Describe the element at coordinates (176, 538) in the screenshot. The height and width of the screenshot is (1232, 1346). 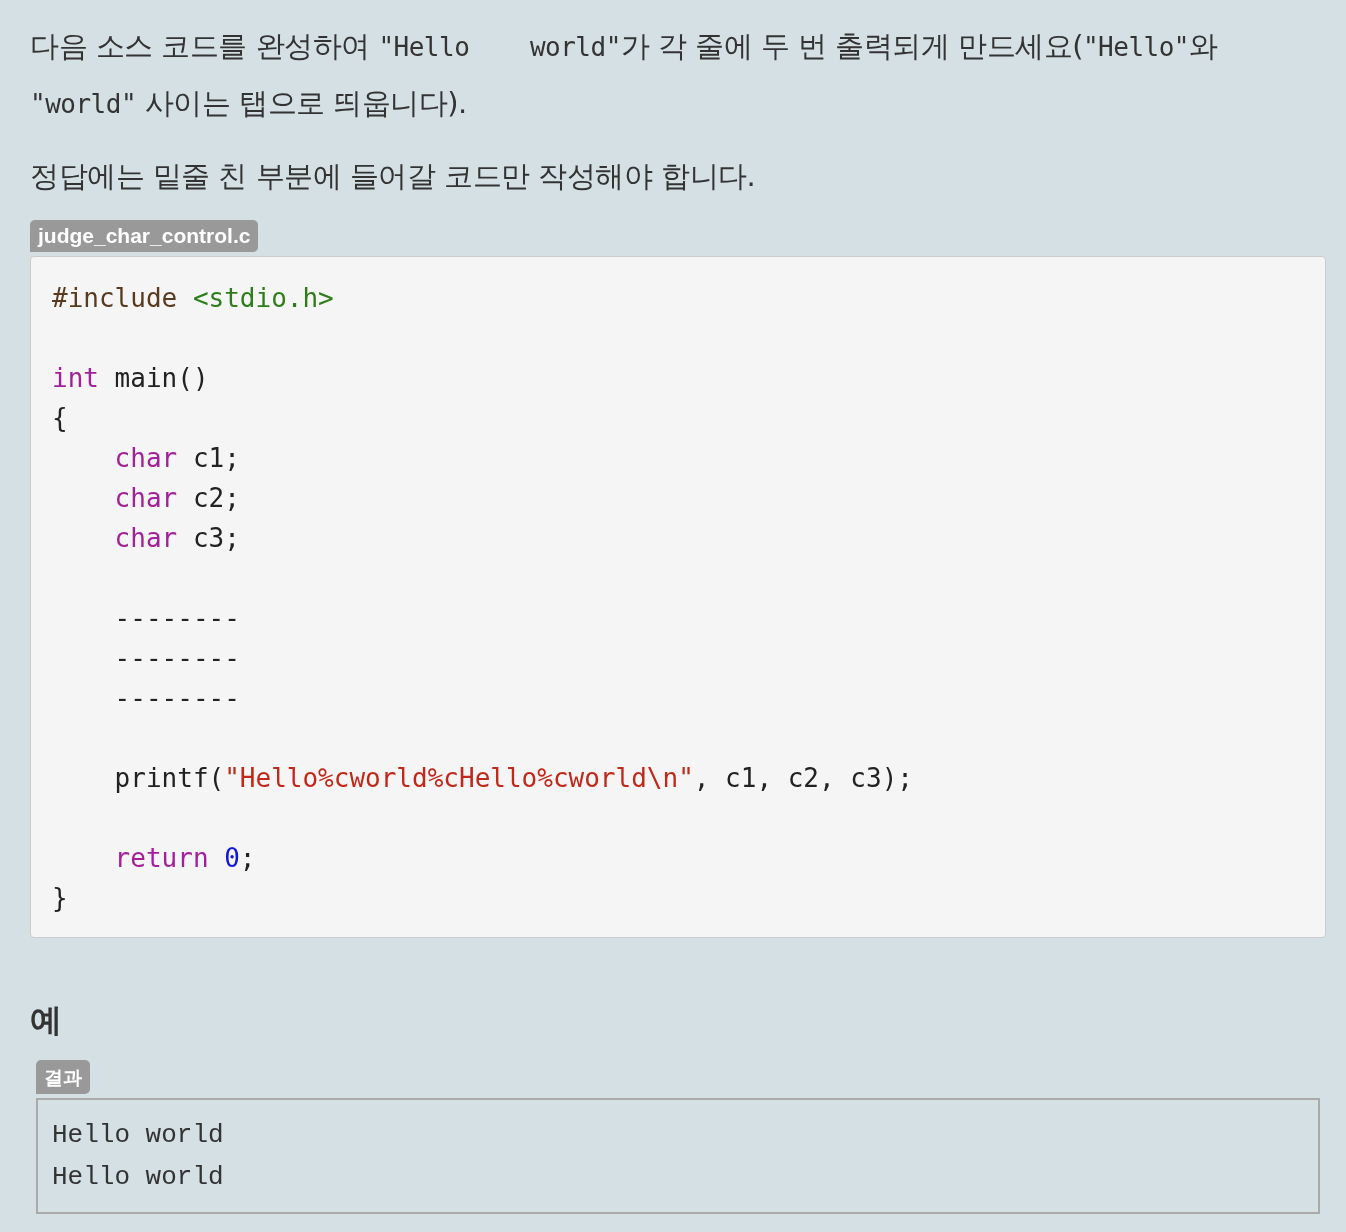
I see `code-line: char c3;` at that location.